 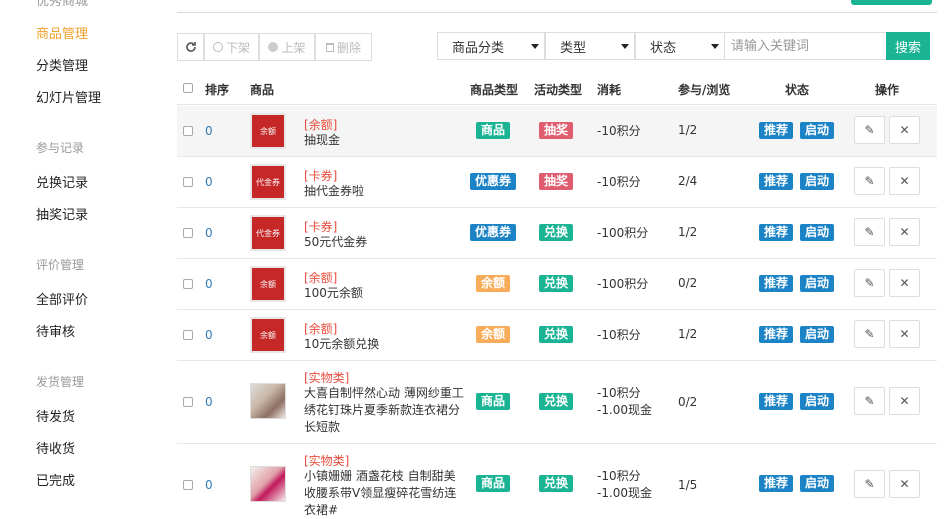 I want to click on product-name: 10元余额兑换, so click(x=384, y=344).